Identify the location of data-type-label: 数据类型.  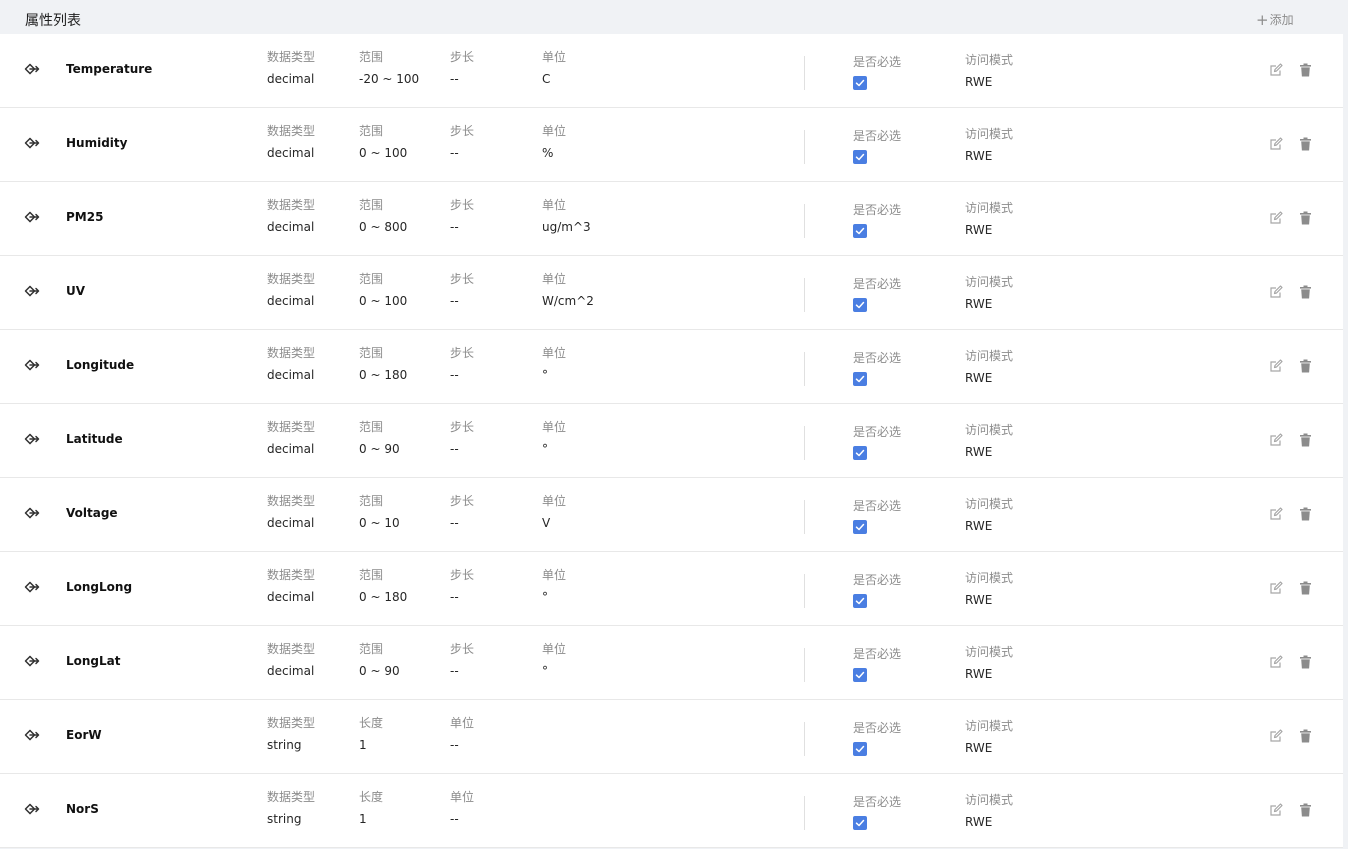
(291, 649).